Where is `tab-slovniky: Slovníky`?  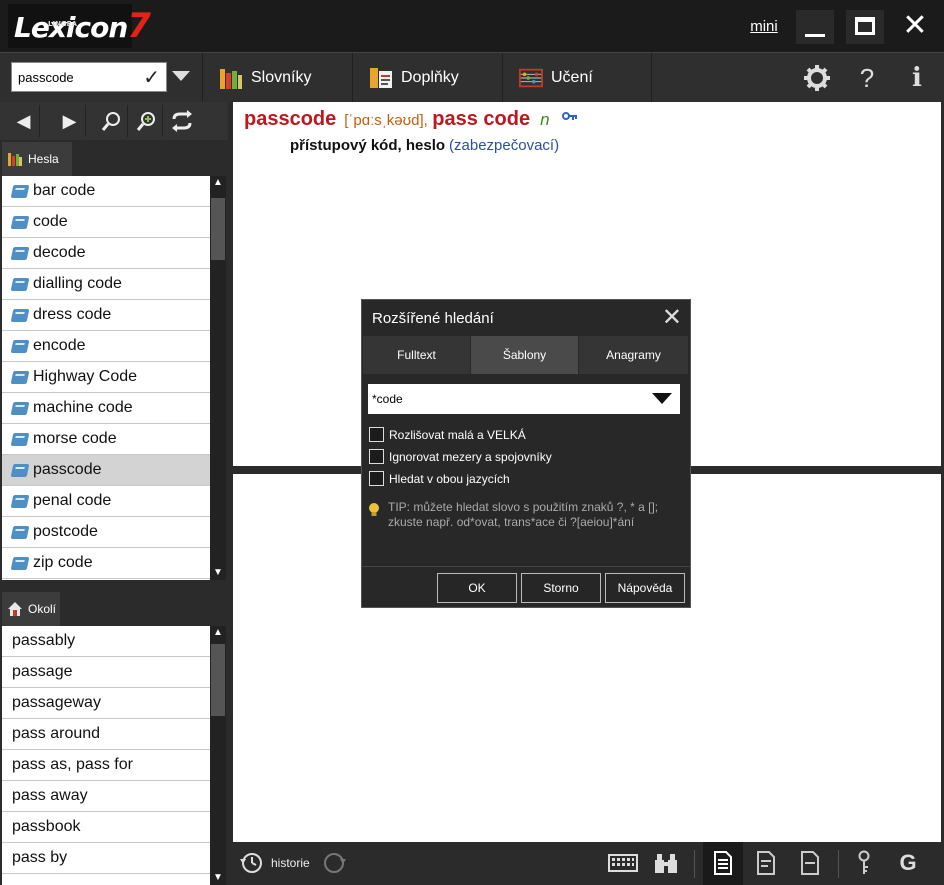
tab-slovniky: Slovníky is located at coordinates (277, 78).